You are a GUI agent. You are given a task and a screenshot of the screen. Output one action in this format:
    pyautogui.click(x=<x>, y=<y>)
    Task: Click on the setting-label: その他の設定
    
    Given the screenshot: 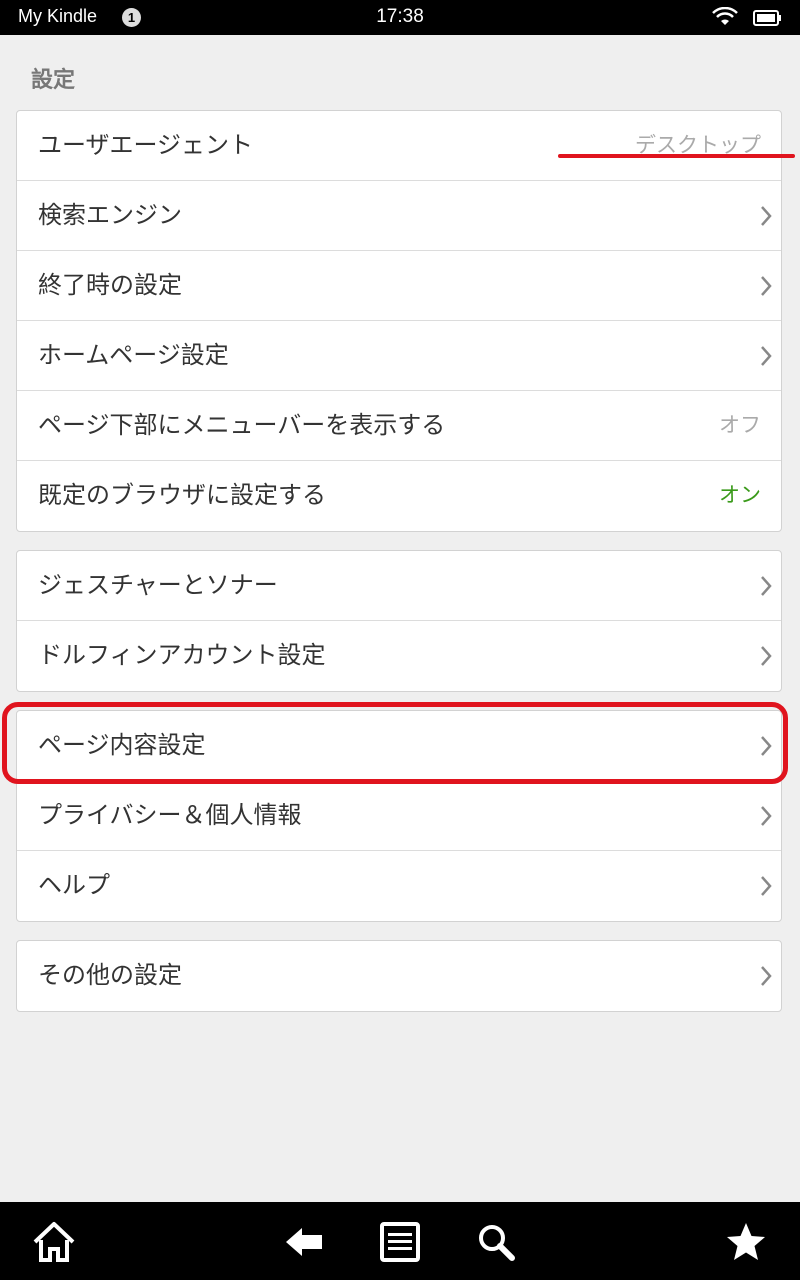 What is the action you would take?
    pyautogui.click(x=110, y=975)
    